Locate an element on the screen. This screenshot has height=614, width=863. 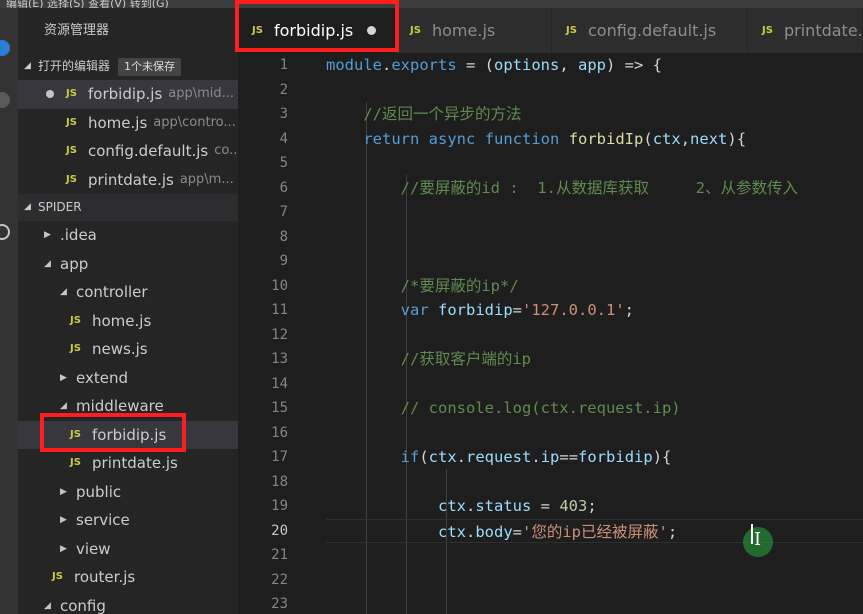
ibeam-cursor-icon: I is located at coordinates (758, 539).